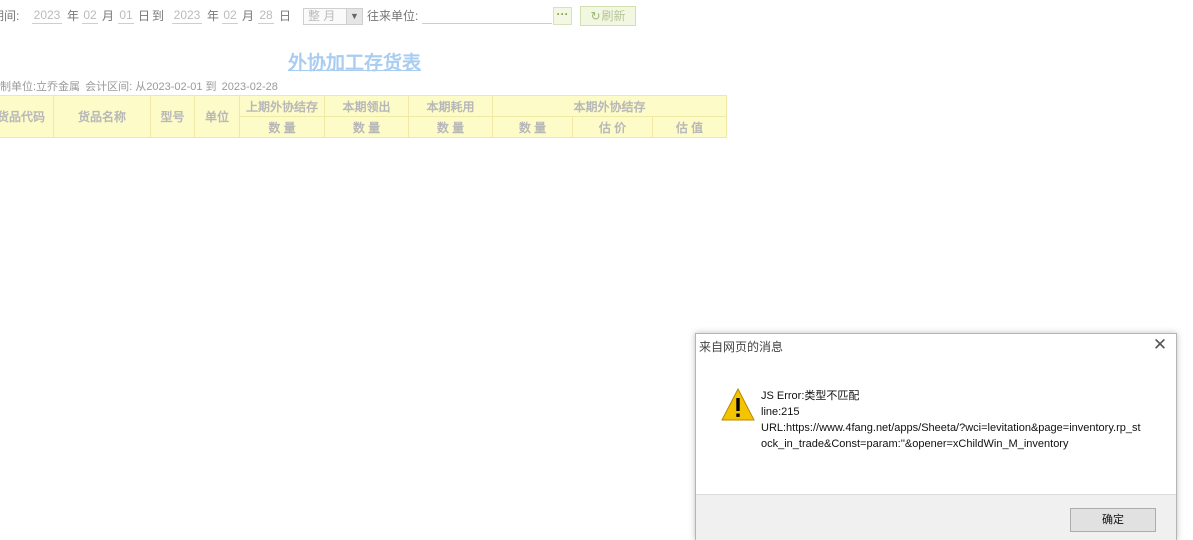 This screenshot has height=540, width=1193. I want to click on end-year-input: 2023, so click(187, 15).